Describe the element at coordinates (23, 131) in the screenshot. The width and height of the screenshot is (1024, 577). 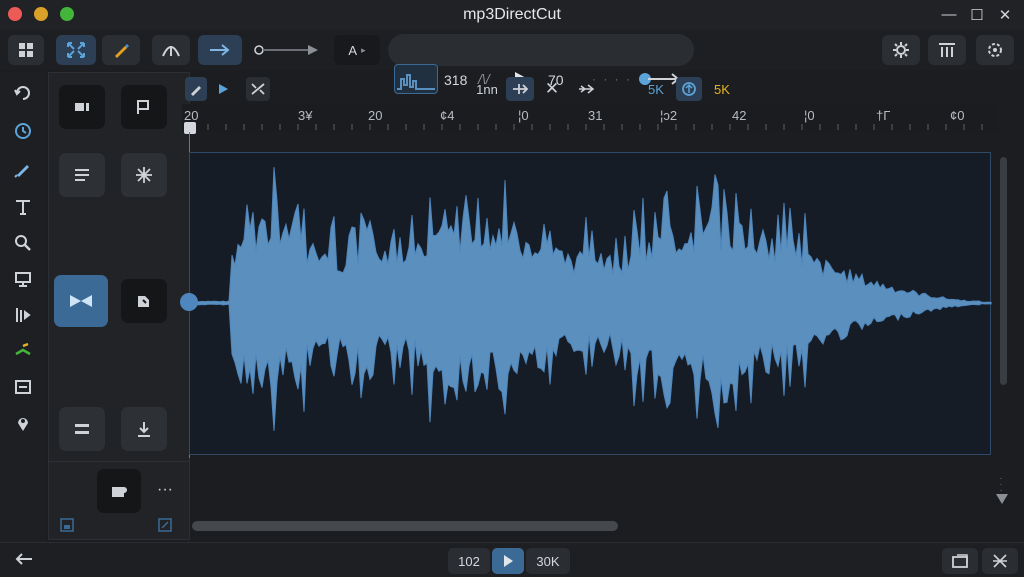
I see `timer-tool` at that location.